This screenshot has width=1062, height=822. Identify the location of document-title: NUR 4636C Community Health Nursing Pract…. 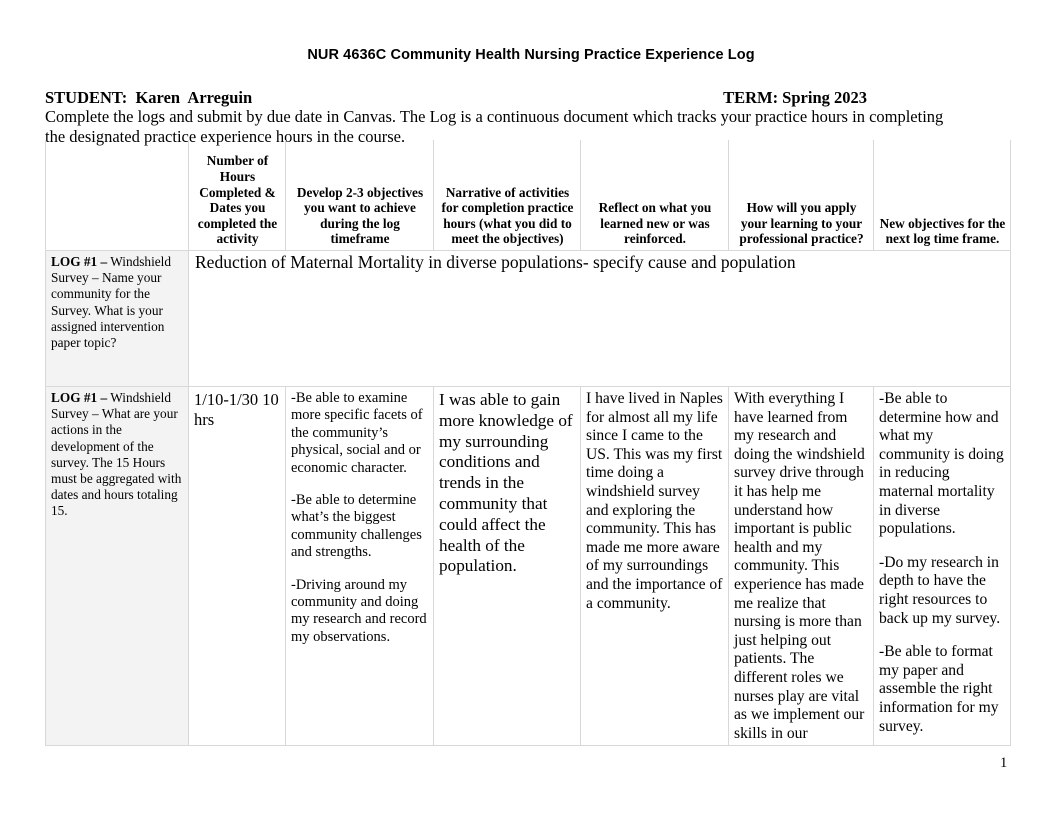
(531, 55).